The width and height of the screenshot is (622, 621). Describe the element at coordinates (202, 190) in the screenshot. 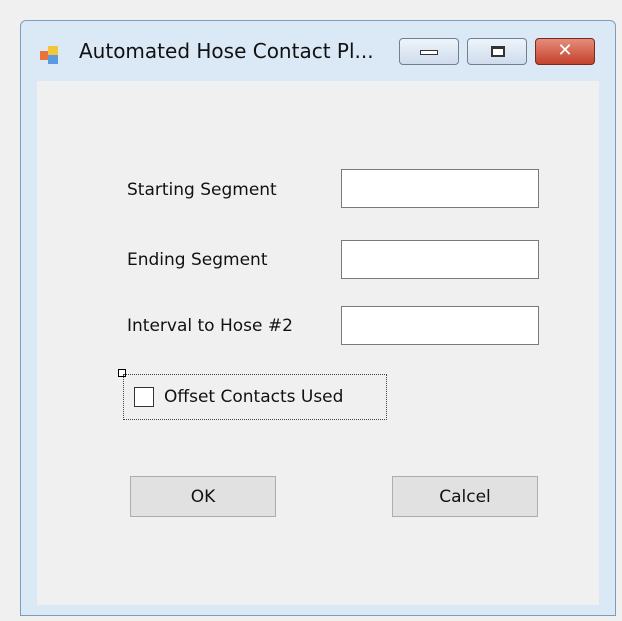

I see `starting-segment-label: Starting Segment` at that location.